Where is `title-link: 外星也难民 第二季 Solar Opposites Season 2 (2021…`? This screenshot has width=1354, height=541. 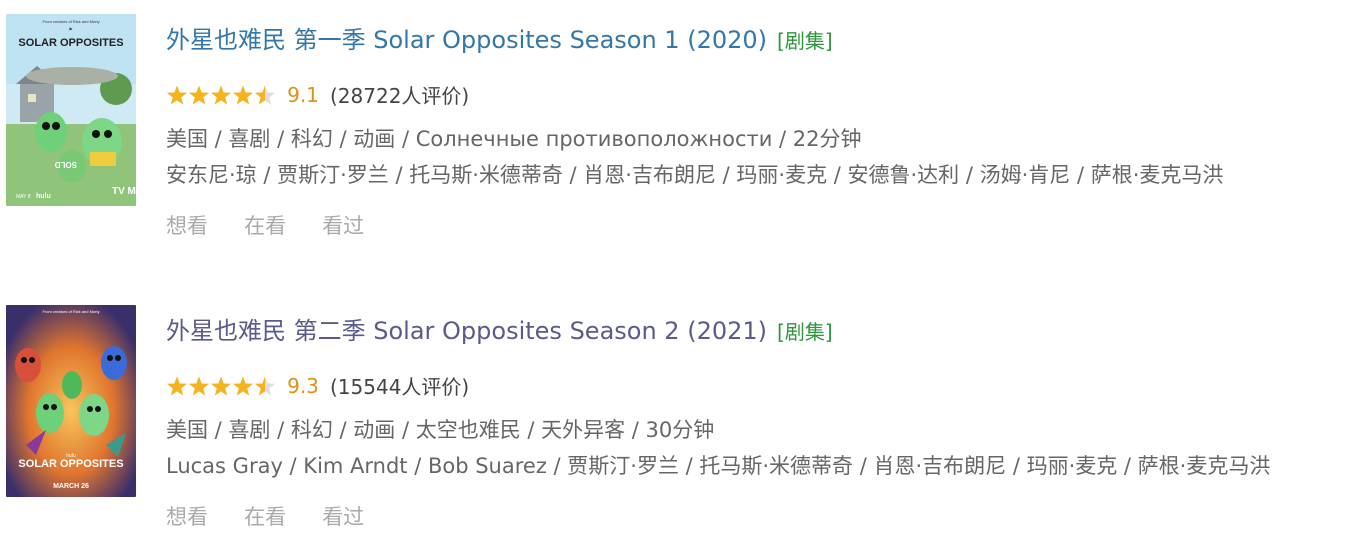 title-link: 外星也难民 第二季 Solar Opposites Season 2 (2021… is located at coordinates (466, 331).